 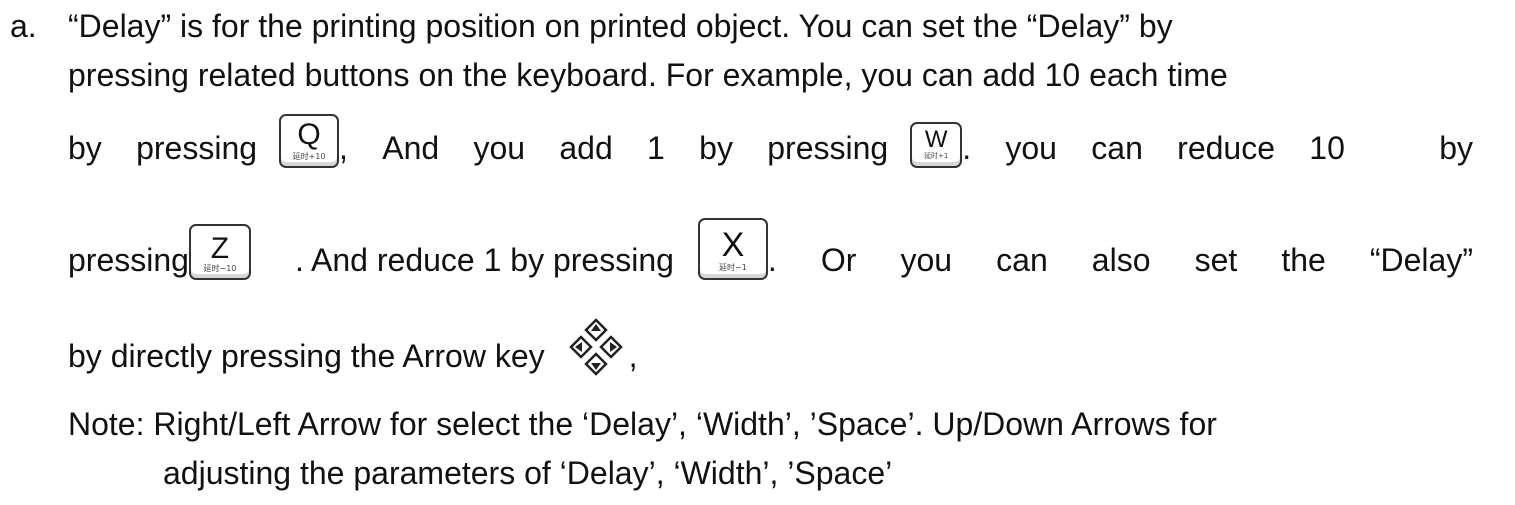 I want to click on word-group: pressing Z 延时−10, so click(x=159, y=252).